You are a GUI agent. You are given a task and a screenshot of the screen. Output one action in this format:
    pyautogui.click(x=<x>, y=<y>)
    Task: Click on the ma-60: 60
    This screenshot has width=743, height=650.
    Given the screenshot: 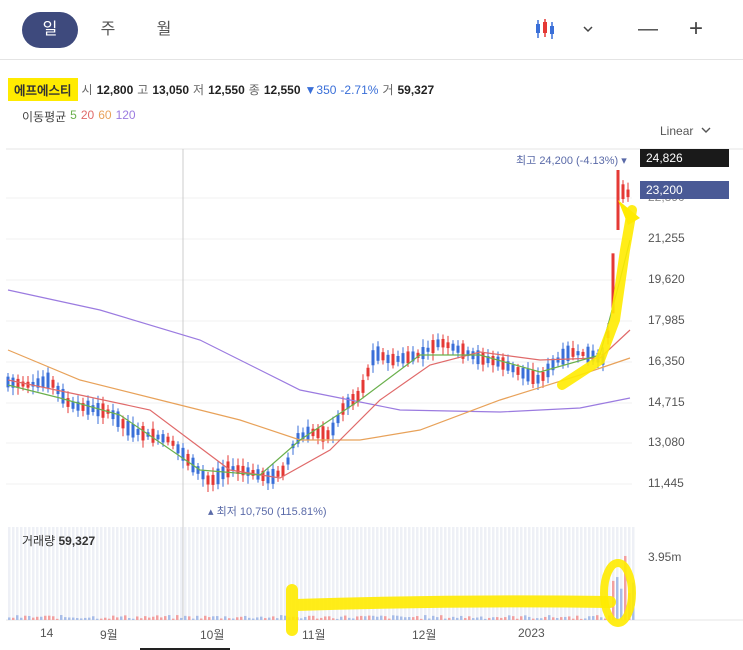 What is the action you would take?
    pyautogui.click(x=105, y=115)
    